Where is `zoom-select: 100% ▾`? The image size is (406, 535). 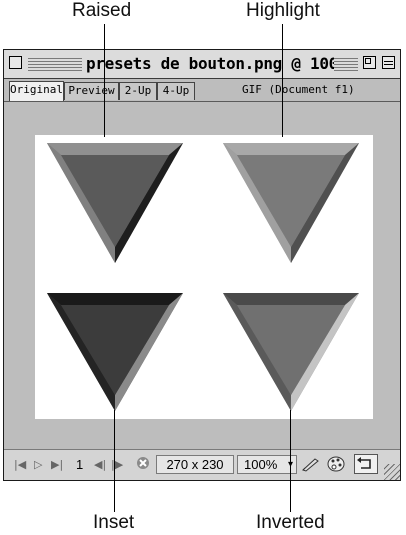
zoom-select: 100% ▾ is located at coordinates (267, 464).